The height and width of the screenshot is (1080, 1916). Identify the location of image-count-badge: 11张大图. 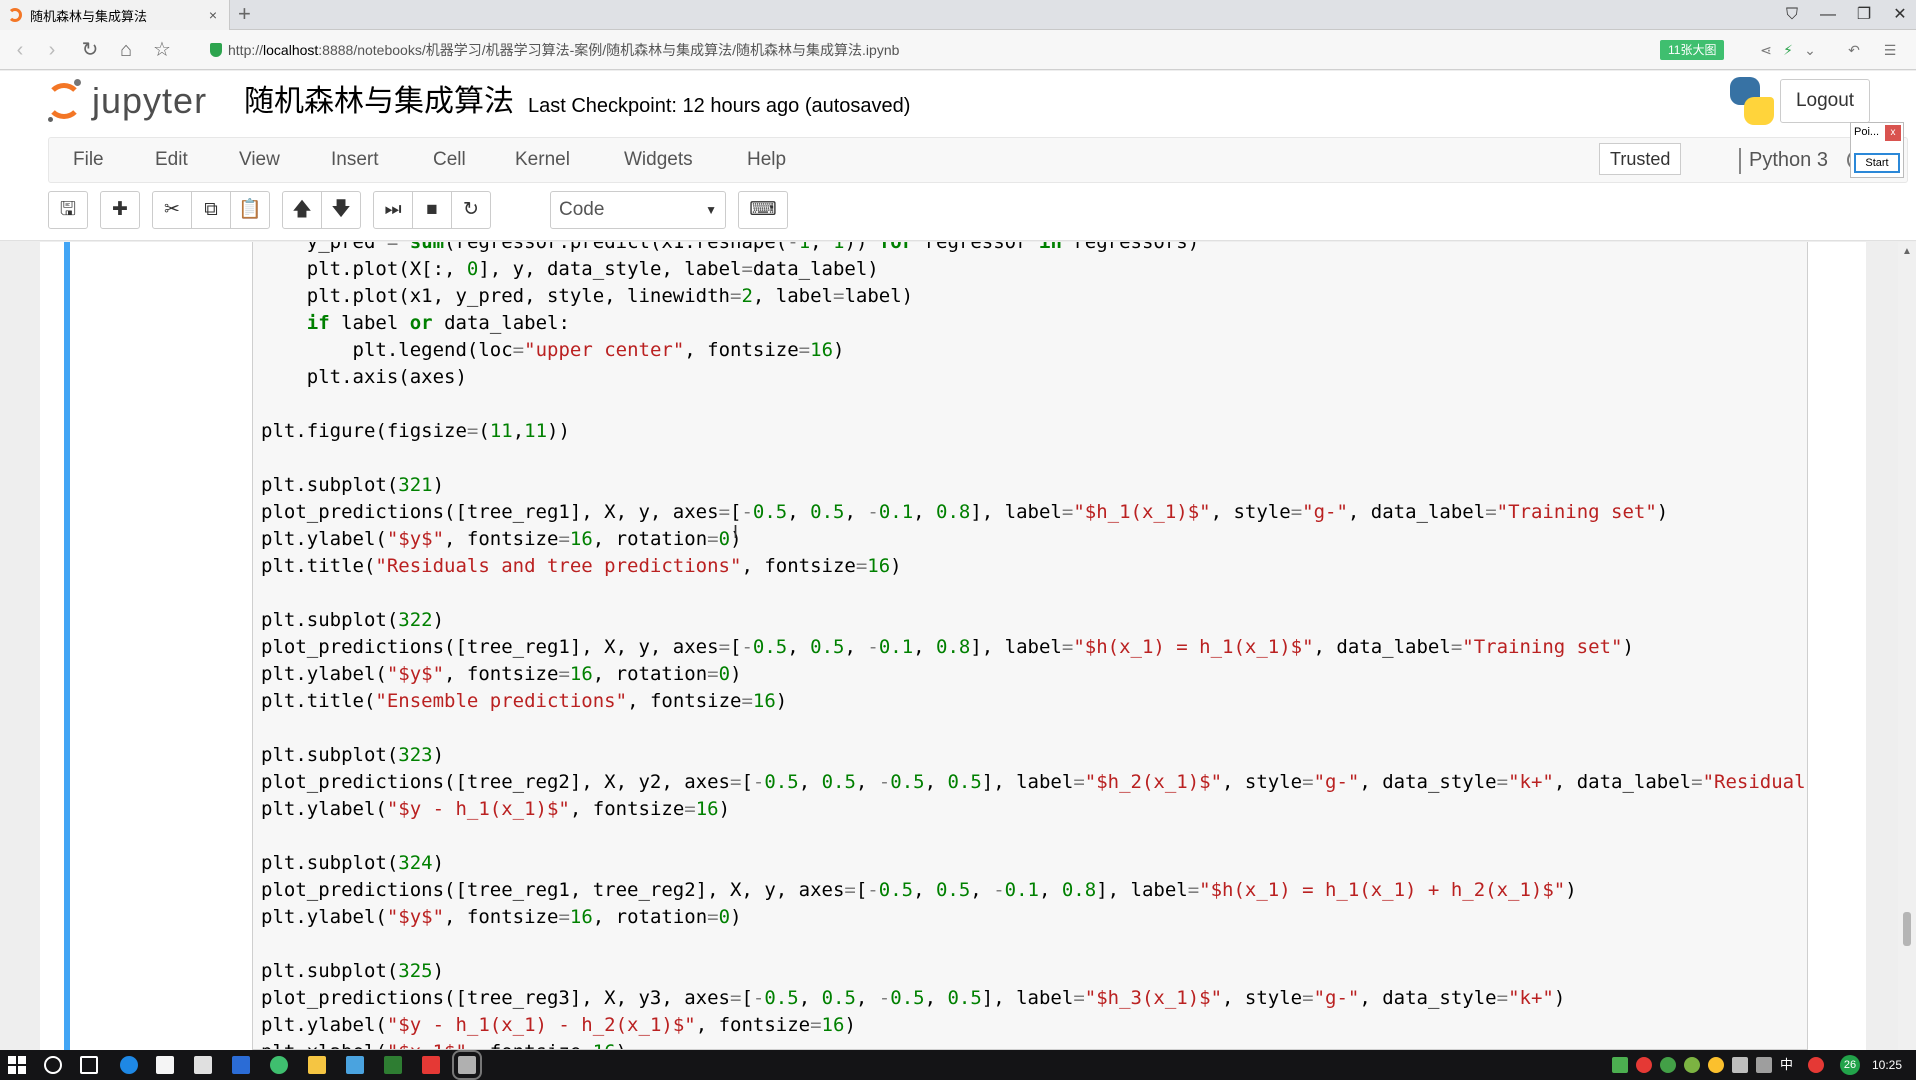
(1692, 50).